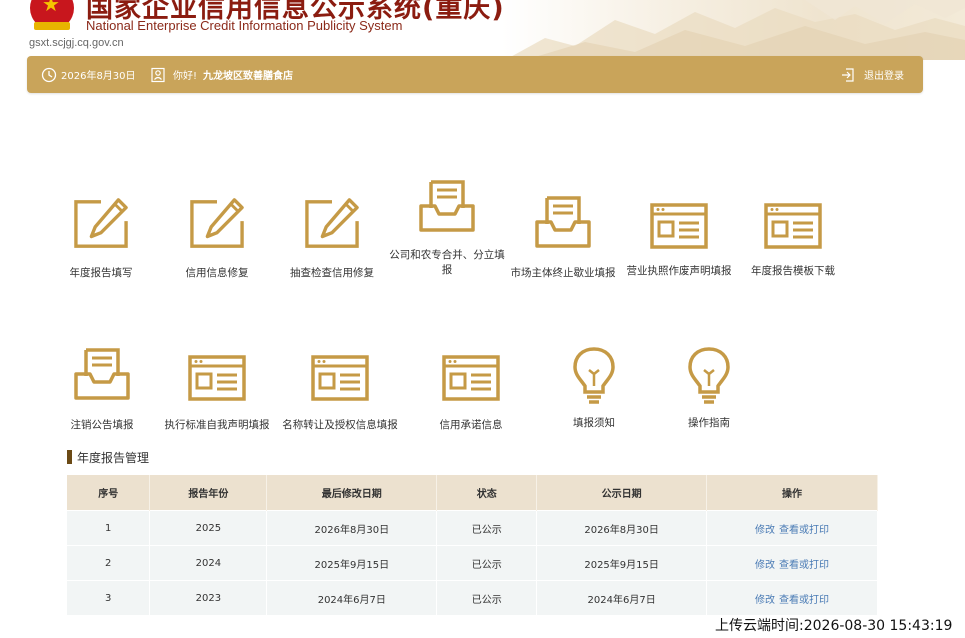  What do you see at coordinates (217, 425) in the screenshot?
I see `tile-label: 执行标准自我声明填报` at bounding box center [217, 425].